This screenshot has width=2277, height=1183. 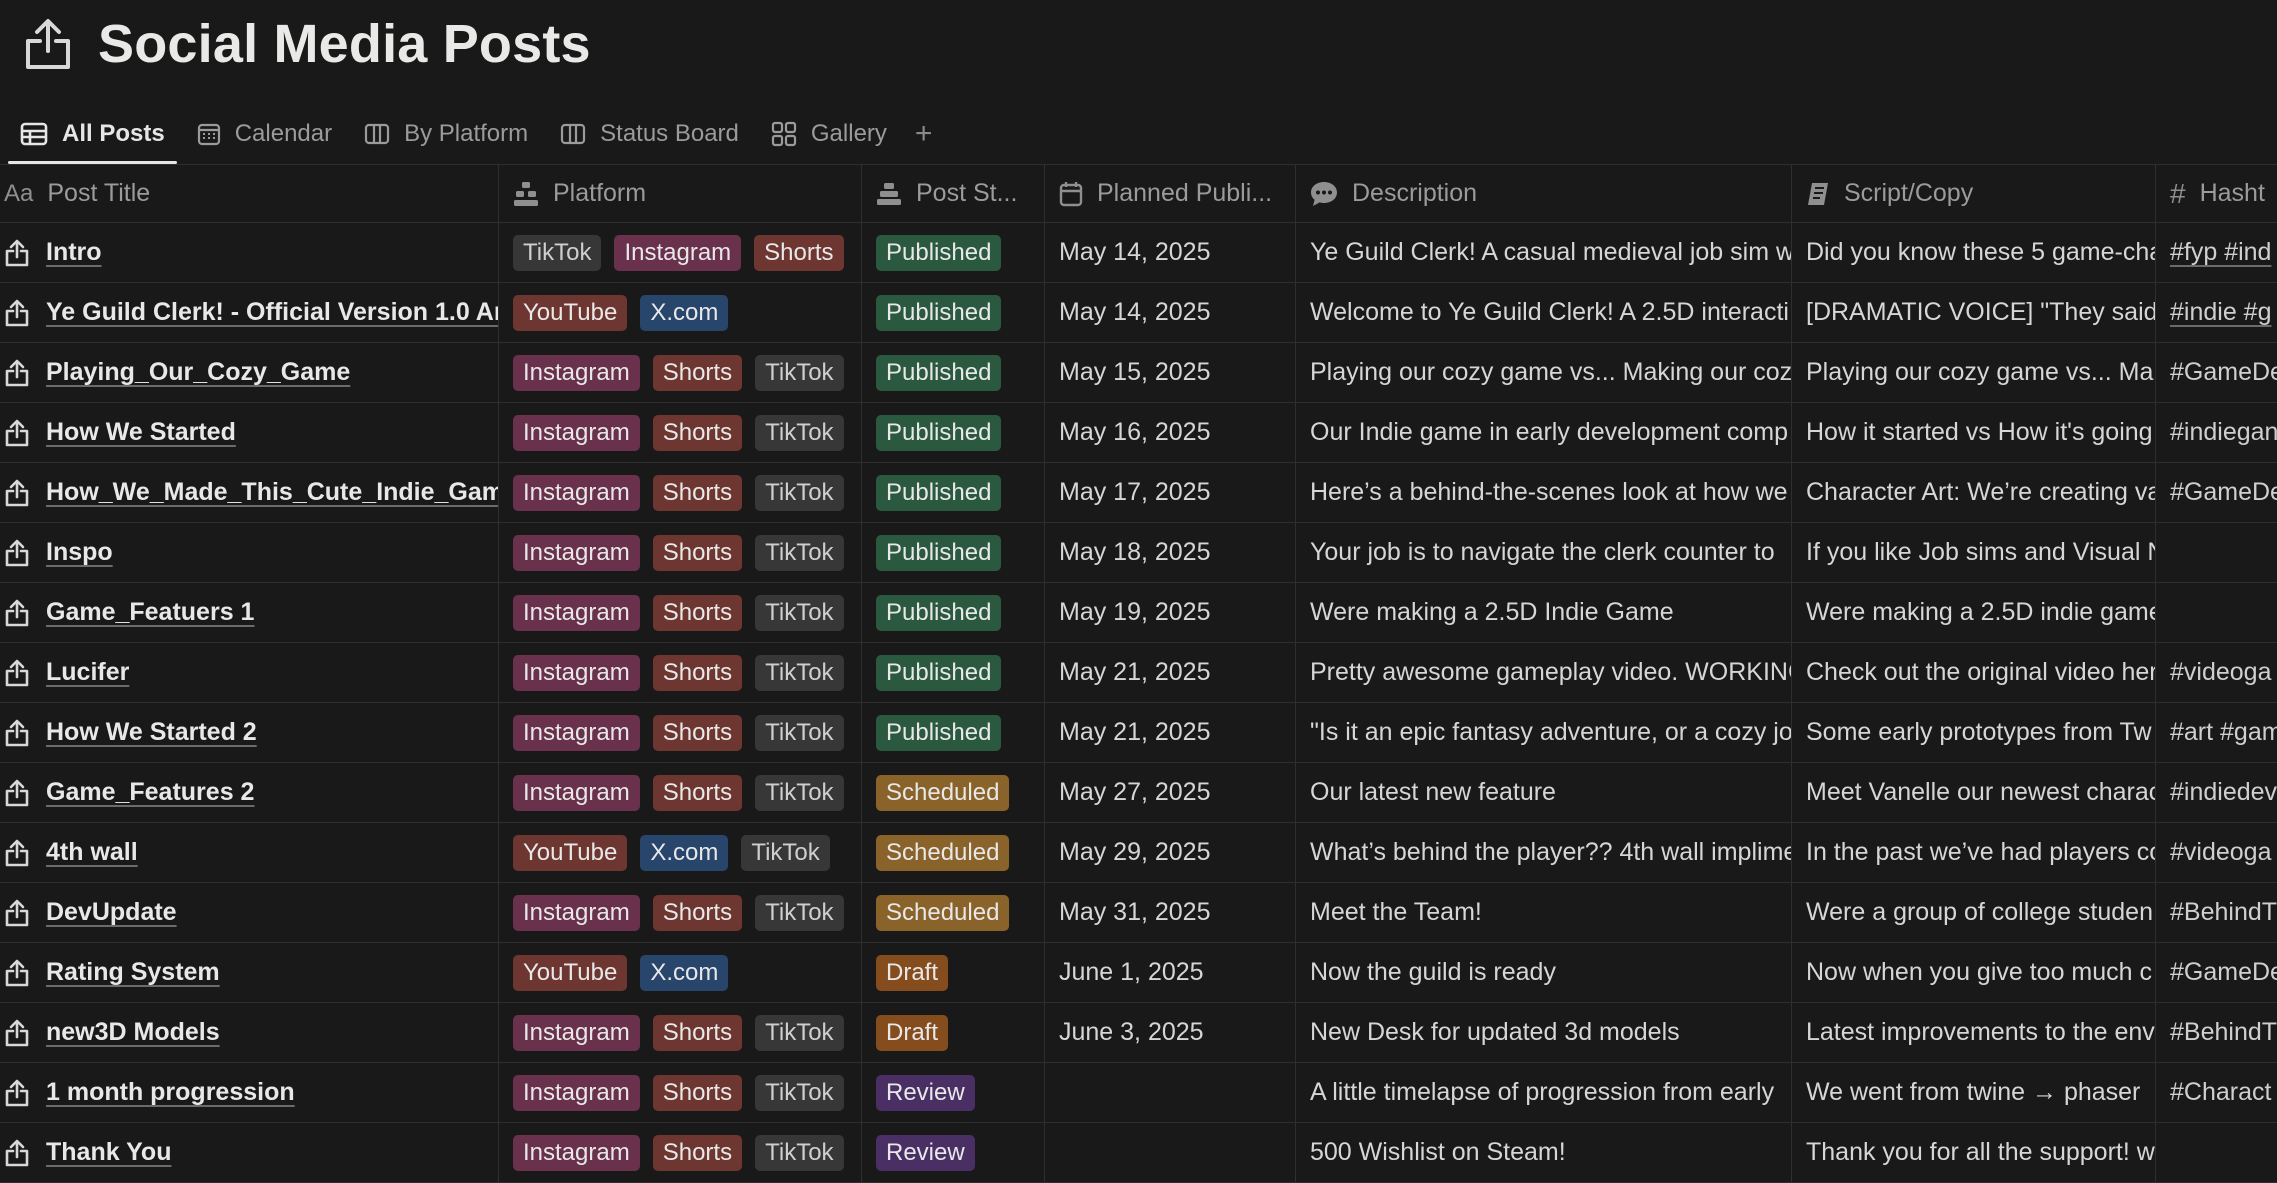 I want to click on script-copy-cell: If you like Job sims and Visual N, so click(x=1974, y=552).